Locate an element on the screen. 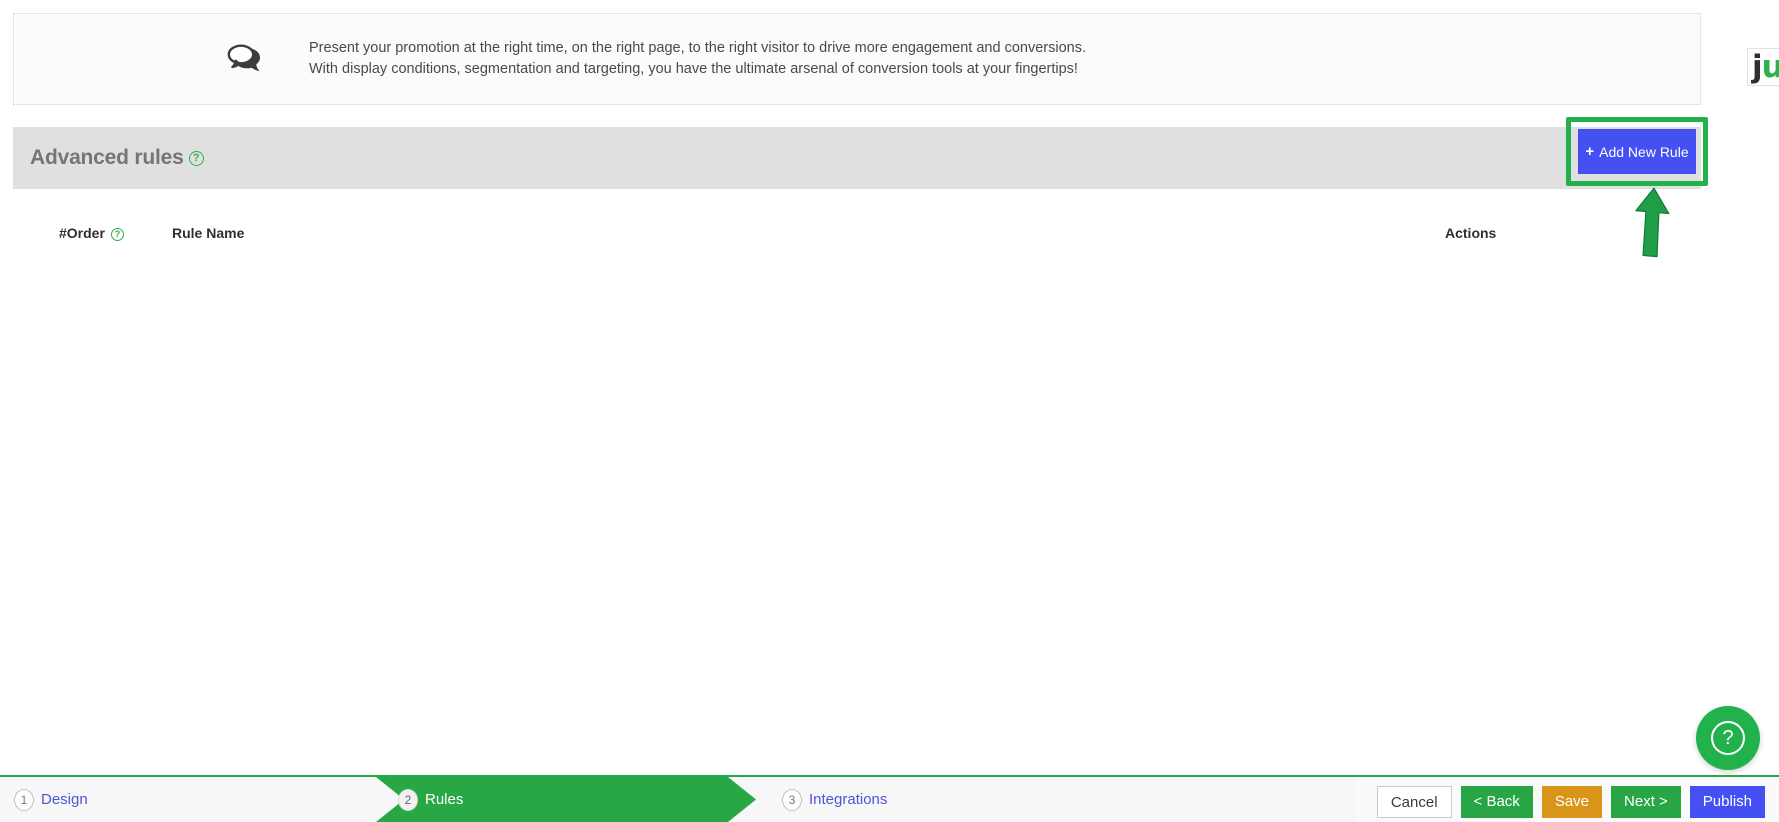  plus-icon: + is located at coordinates (1590, 151).